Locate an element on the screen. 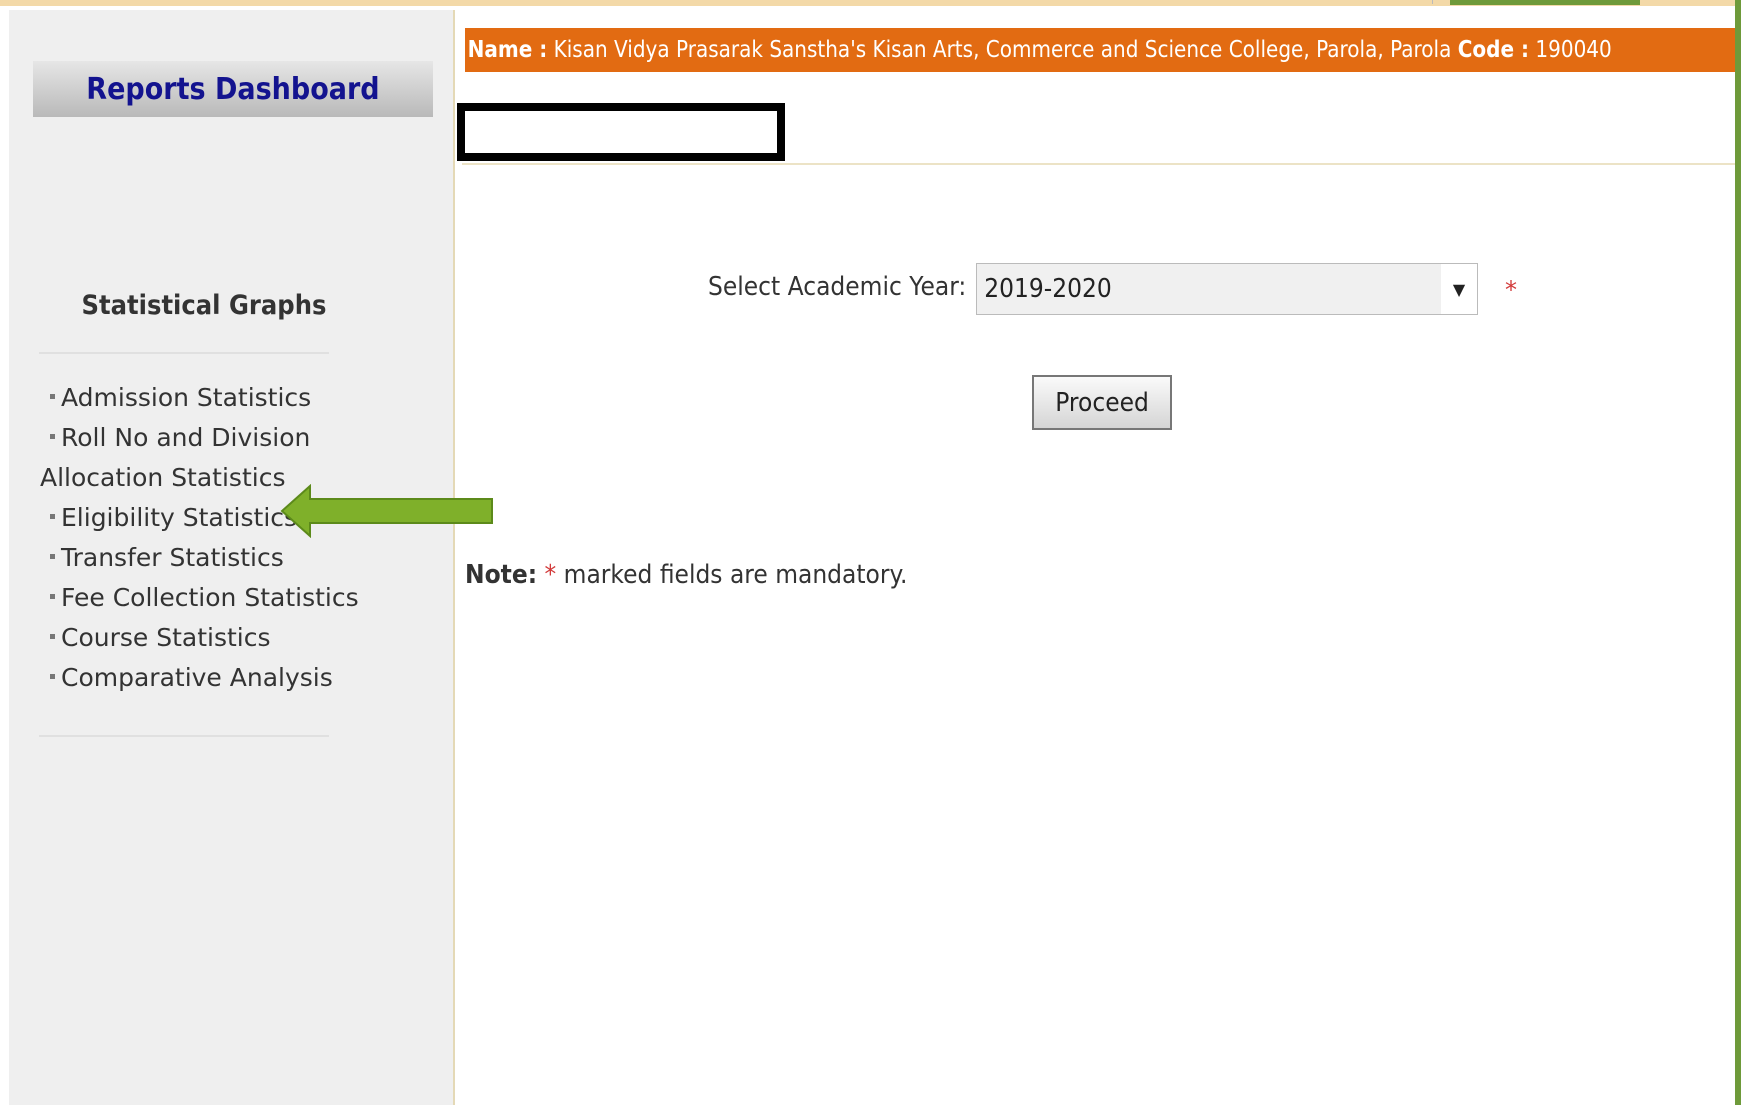  academic-year-select: 2019-2020 ▼ is located at coordinates (1227, 289).